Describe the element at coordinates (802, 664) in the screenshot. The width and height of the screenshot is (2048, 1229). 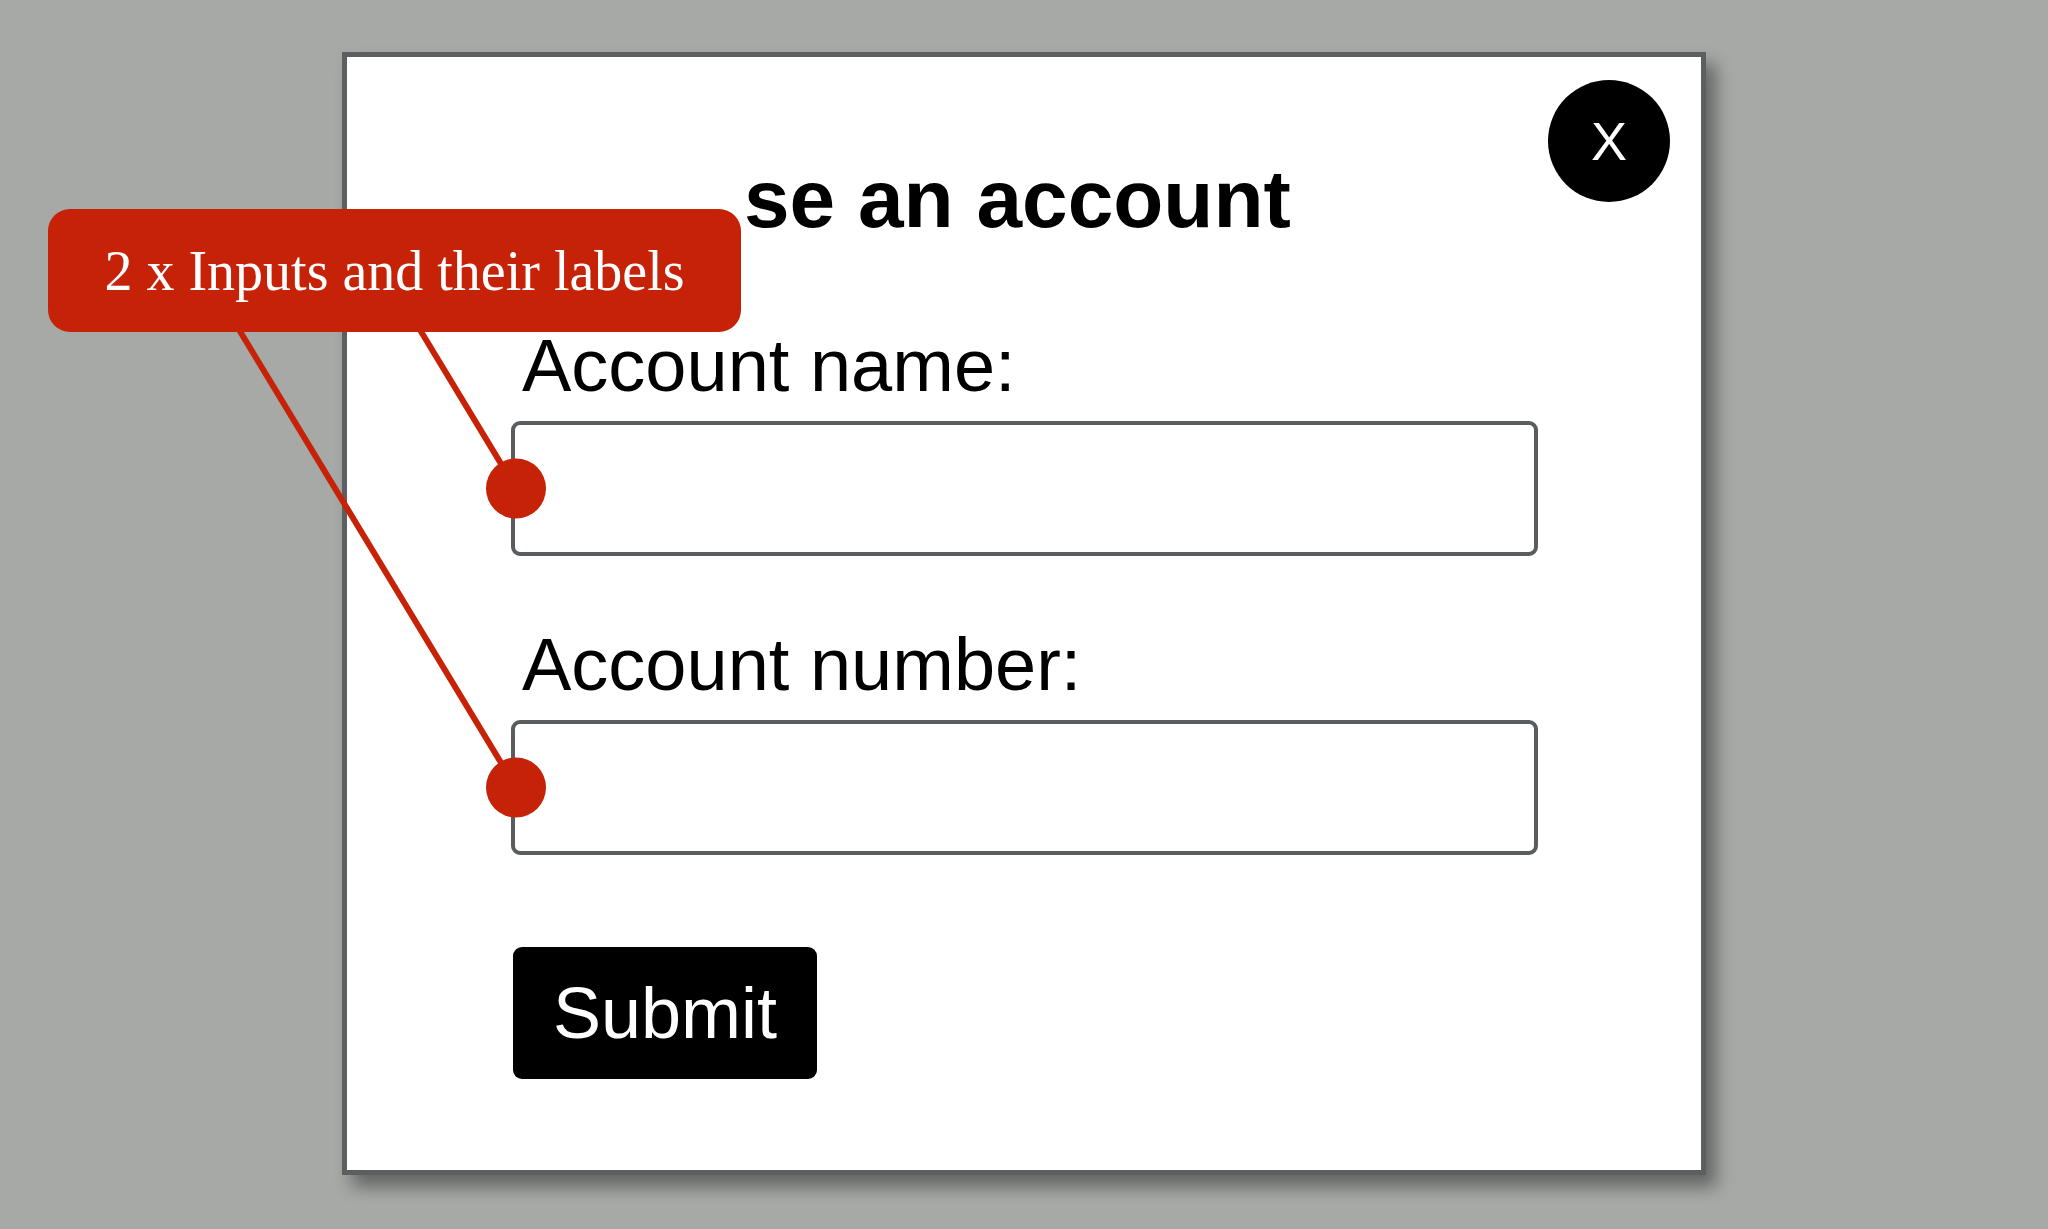
I see `field-label: Account number:` at that location.